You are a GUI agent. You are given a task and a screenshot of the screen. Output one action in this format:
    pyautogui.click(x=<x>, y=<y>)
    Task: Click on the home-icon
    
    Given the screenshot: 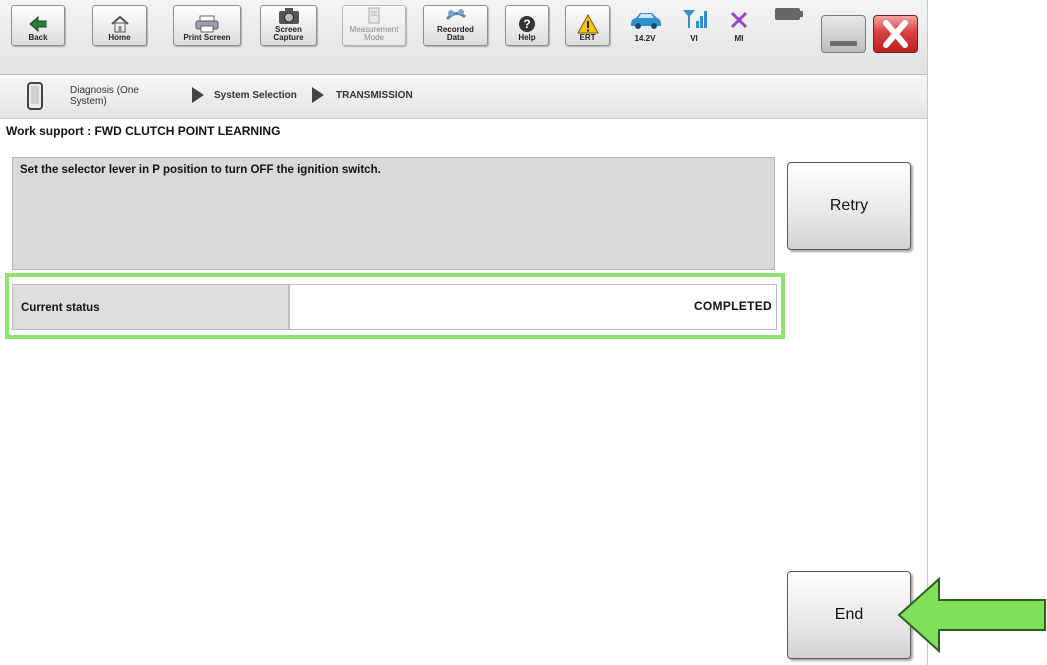 What is the action you would take?
    pyautogui.click(x=120, y=24)
    